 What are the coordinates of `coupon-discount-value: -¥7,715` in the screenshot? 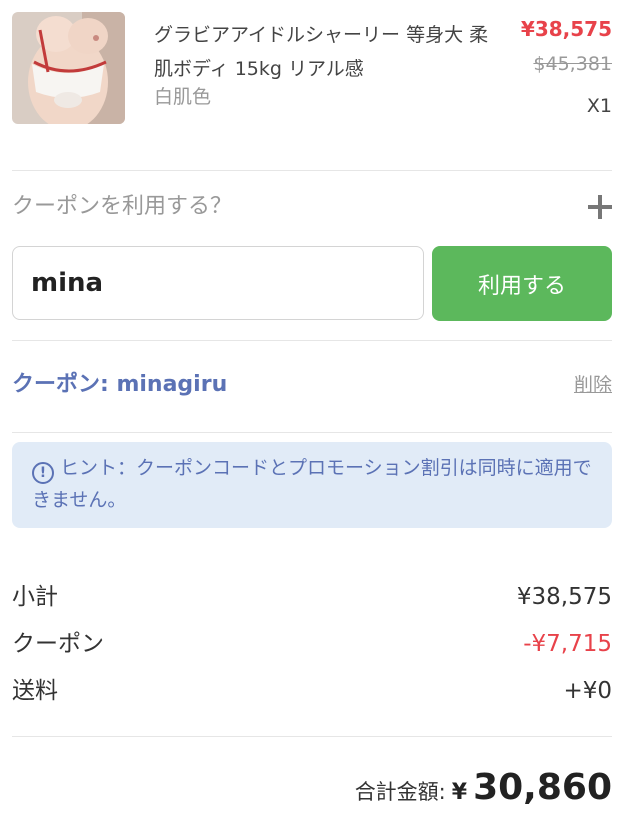 It's located at (567, 644).